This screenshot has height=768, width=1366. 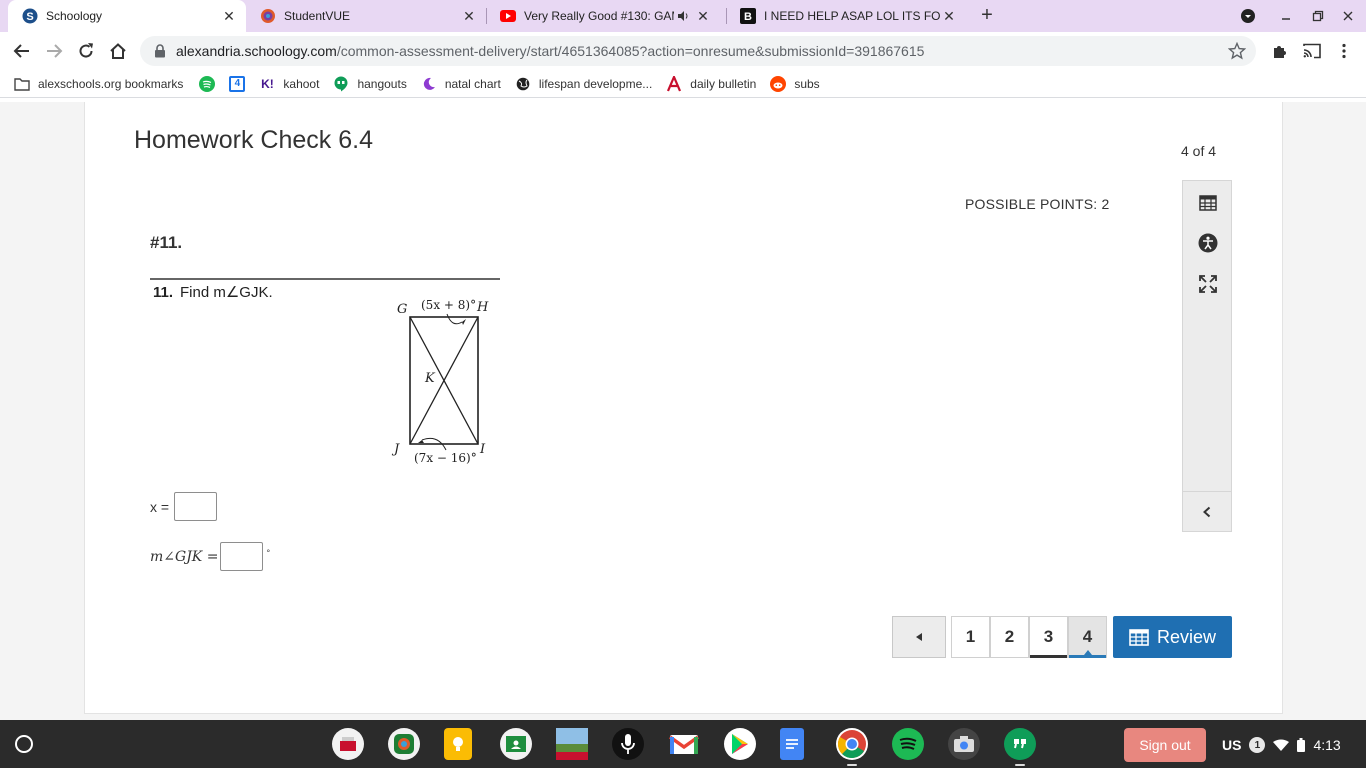 What do you see at coordinates (1344, 51) in the screenshot?
I see `menu-icon` at bounding box center [1344, 51].